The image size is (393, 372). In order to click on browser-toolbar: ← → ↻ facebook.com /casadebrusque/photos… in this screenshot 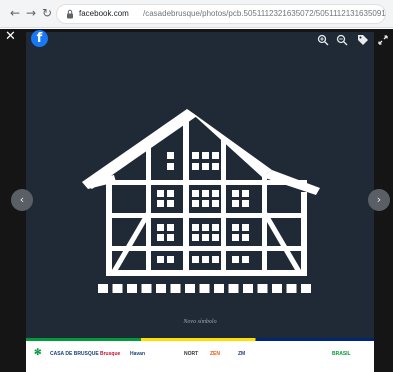, I will do `click(196, 14)`.